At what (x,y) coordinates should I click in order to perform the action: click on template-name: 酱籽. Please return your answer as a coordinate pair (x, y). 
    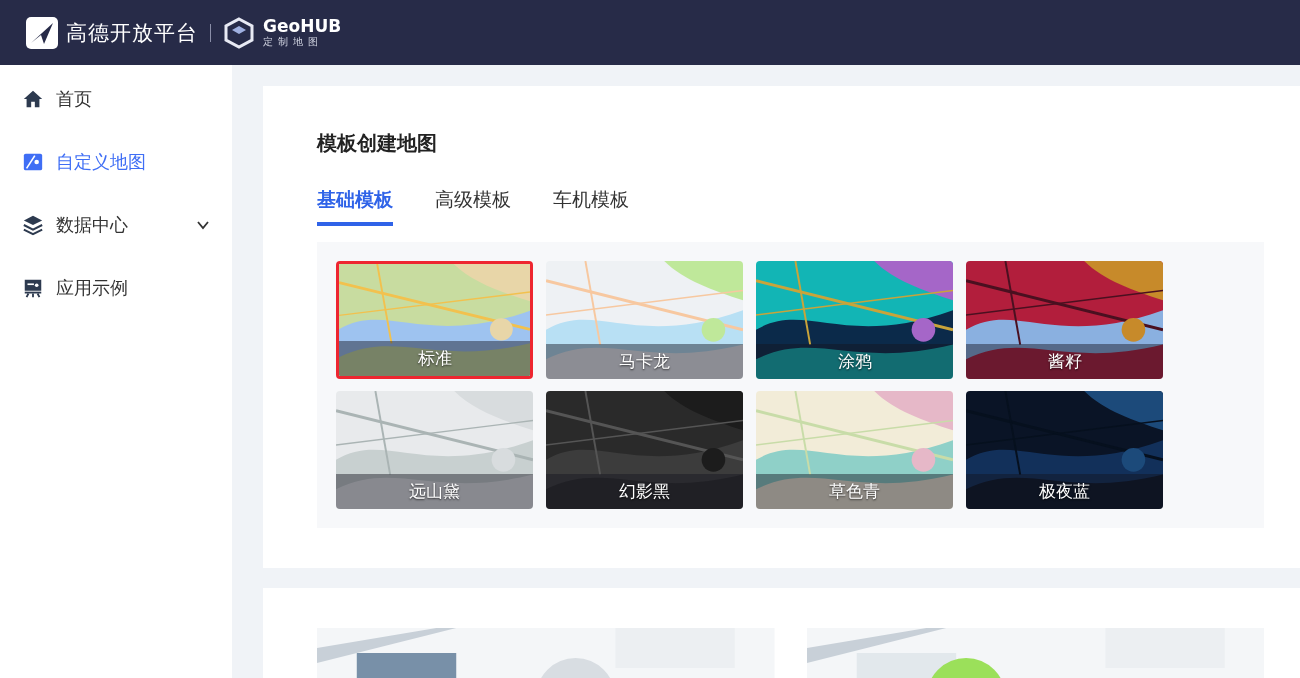
    Looking at the image, I should click on (1064, 361).